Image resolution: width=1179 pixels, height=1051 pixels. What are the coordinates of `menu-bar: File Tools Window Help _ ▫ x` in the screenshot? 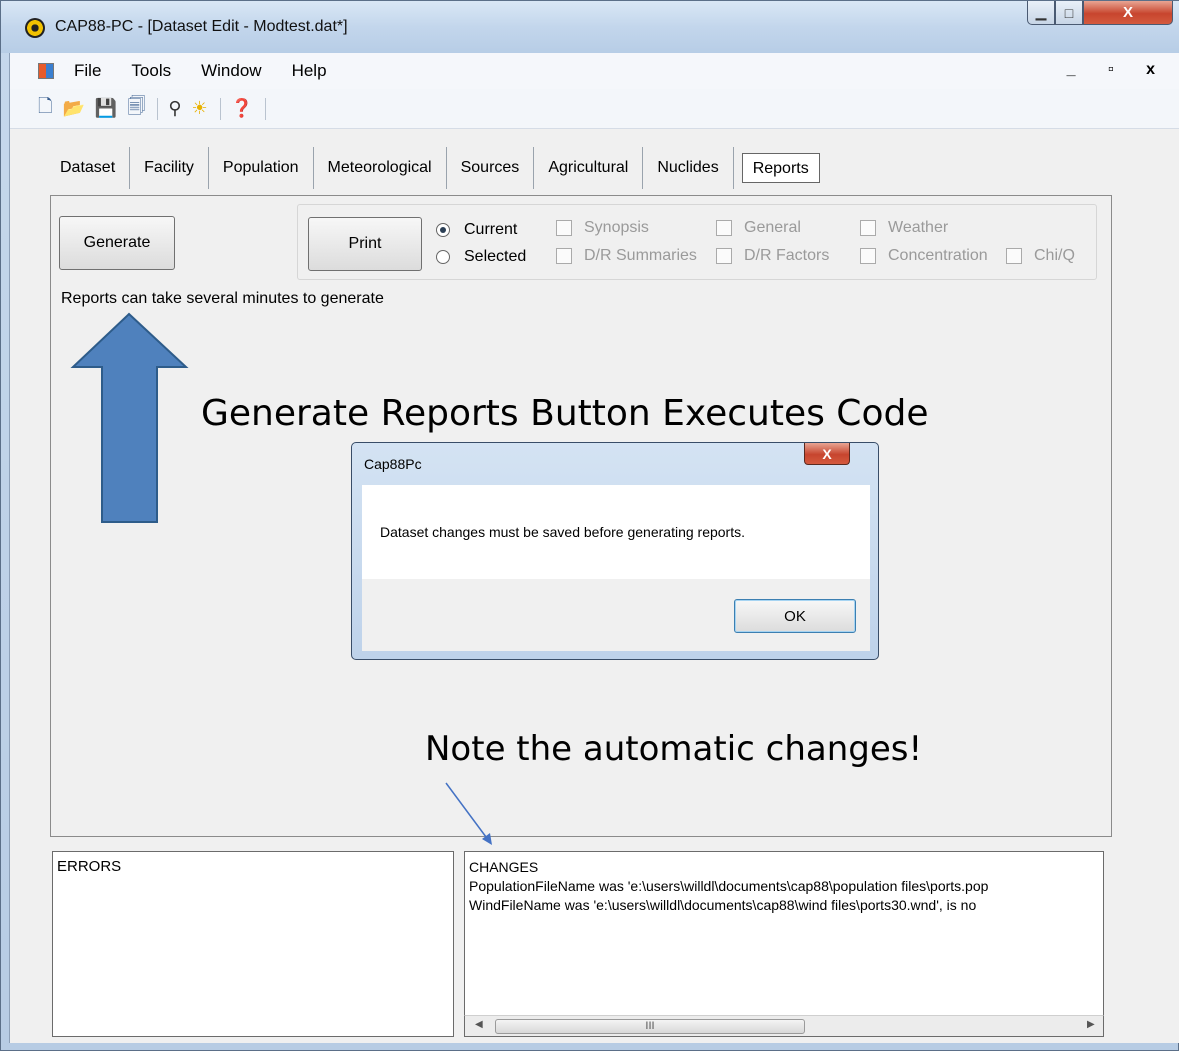 It's located at (594, 71).